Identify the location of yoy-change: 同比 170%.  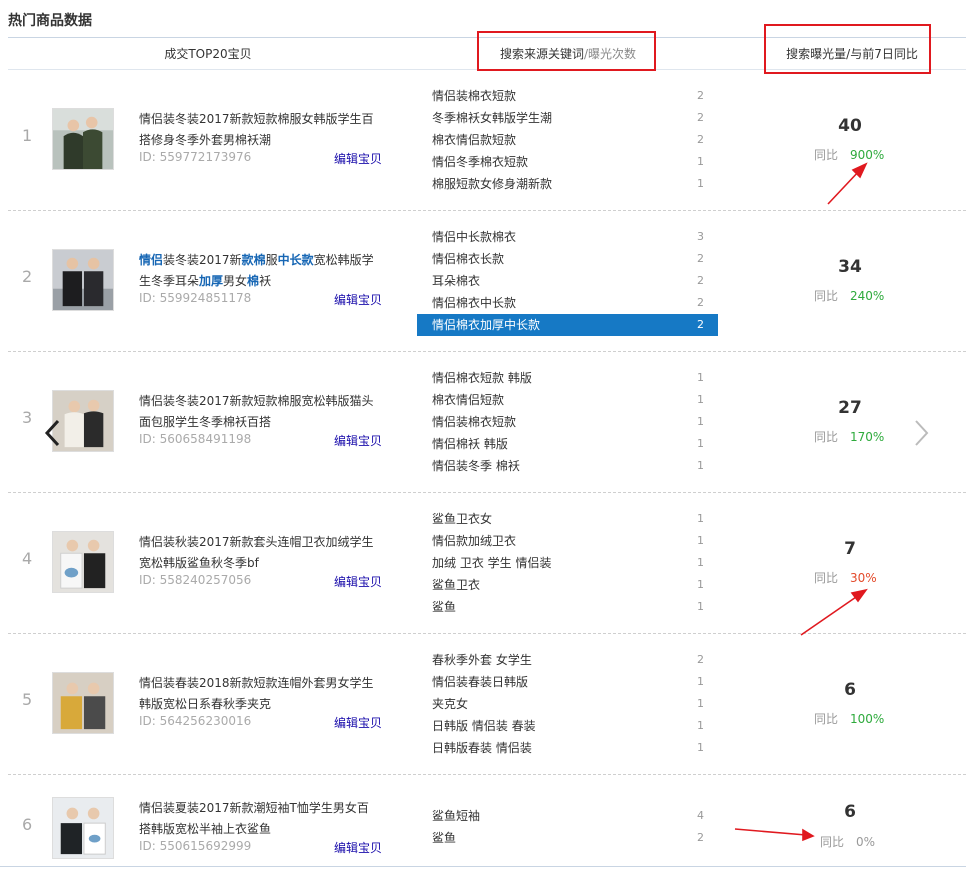
(864, 436).